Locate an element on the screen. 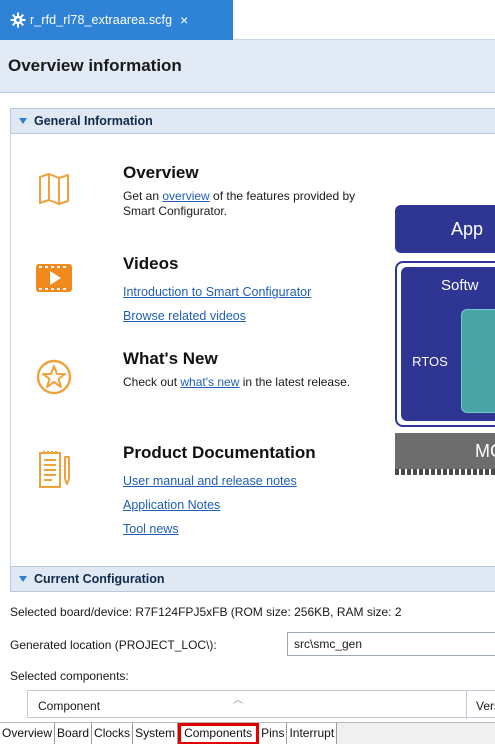  diagram-software-frame: Softw RTOS is located at coordinates (445, 344).